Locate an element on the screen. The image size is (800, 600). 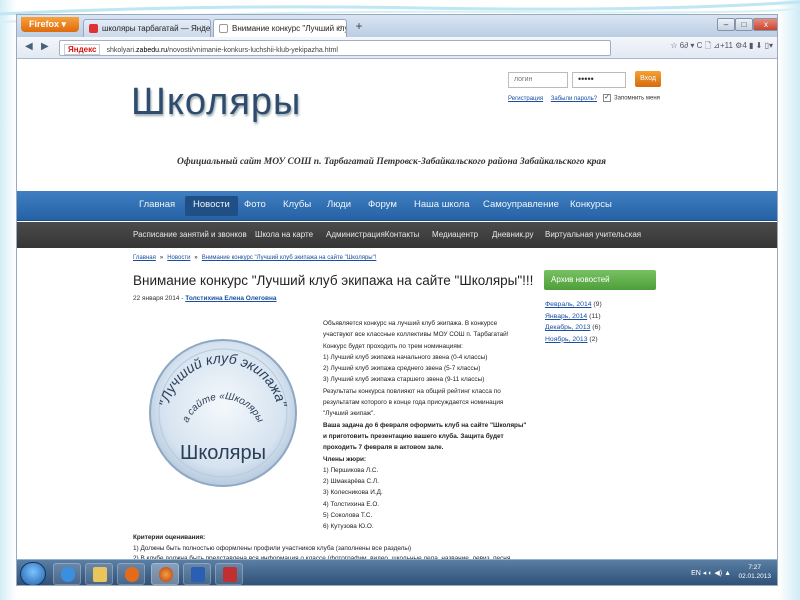
forward-arrow-icon: ▶ is located at coordinates (45, 46).